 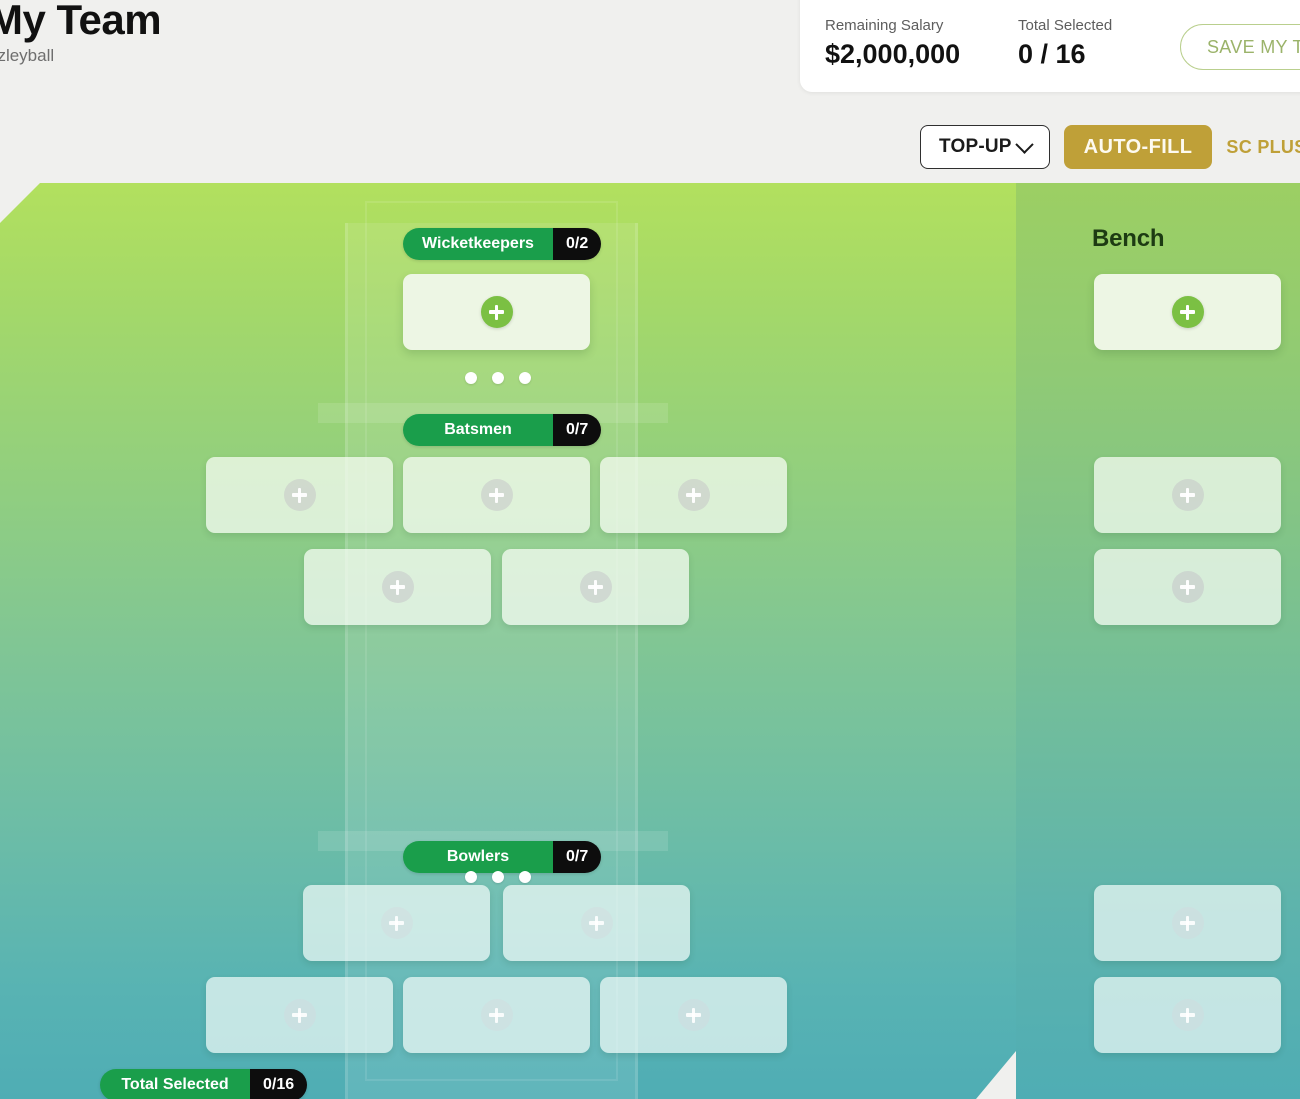 I want to click on sc-plus-label: SC PLUS, so click(x=1263, y=146).